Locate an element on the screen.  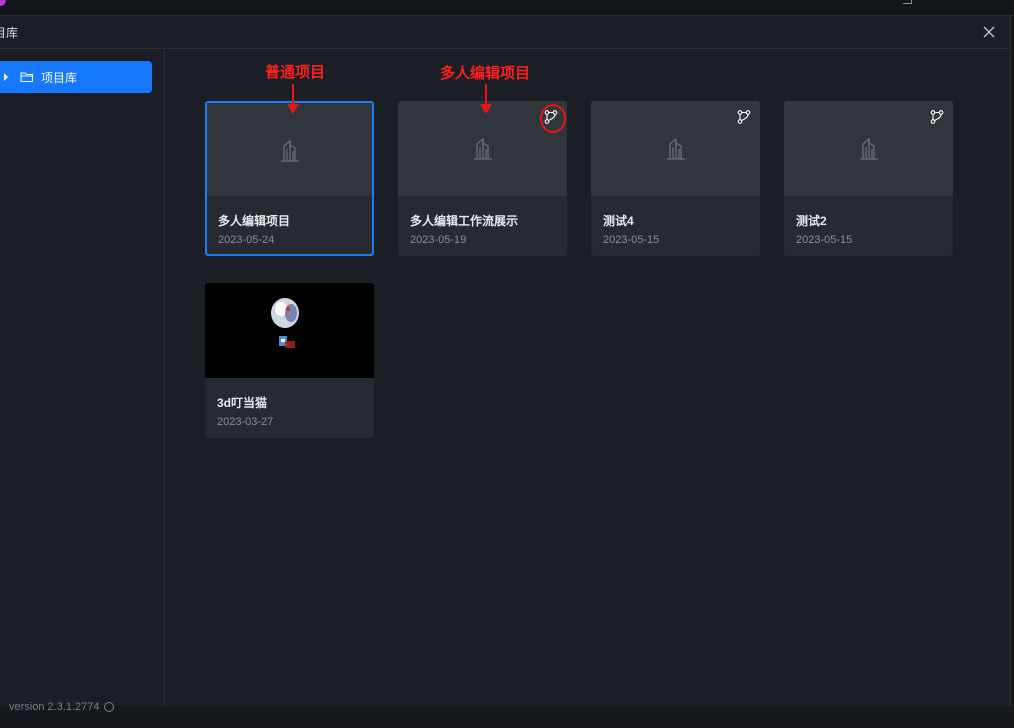
dialog-title: 目库 is located at coordinates (9, 33).